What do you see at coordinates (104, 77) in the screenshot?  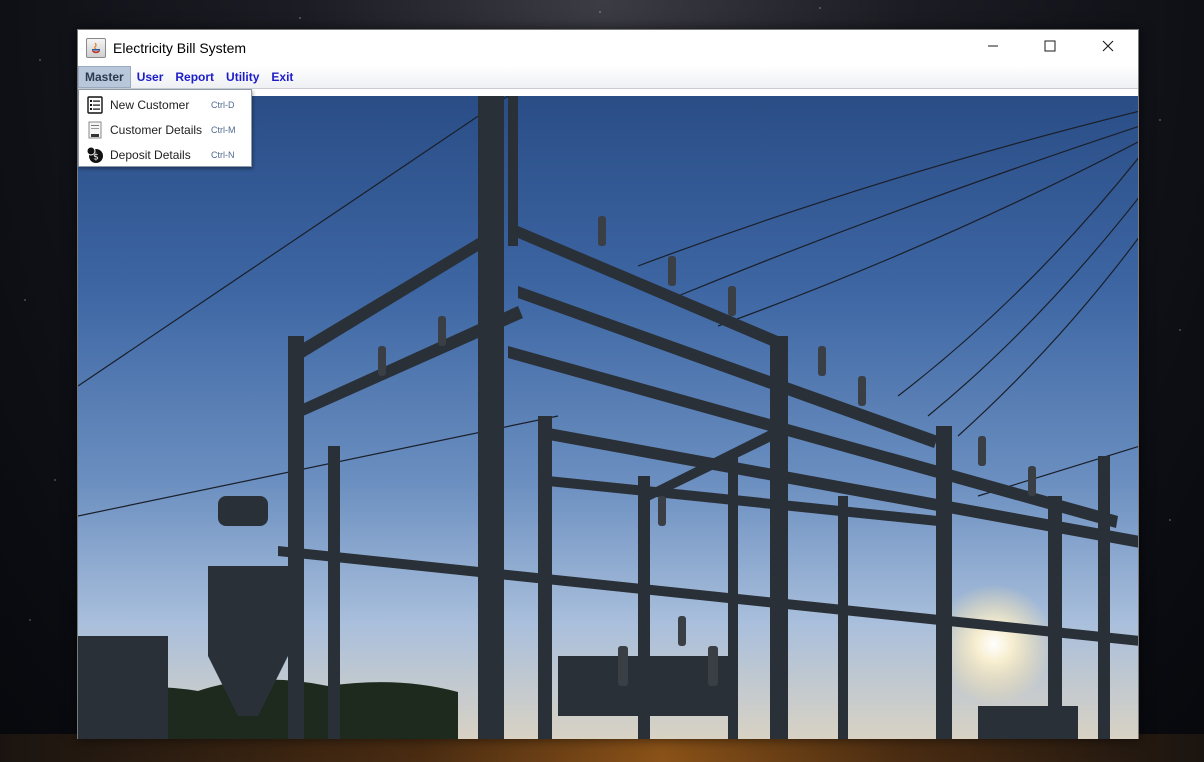 I see `menu-master: Master` at bounding box center [104, 77].